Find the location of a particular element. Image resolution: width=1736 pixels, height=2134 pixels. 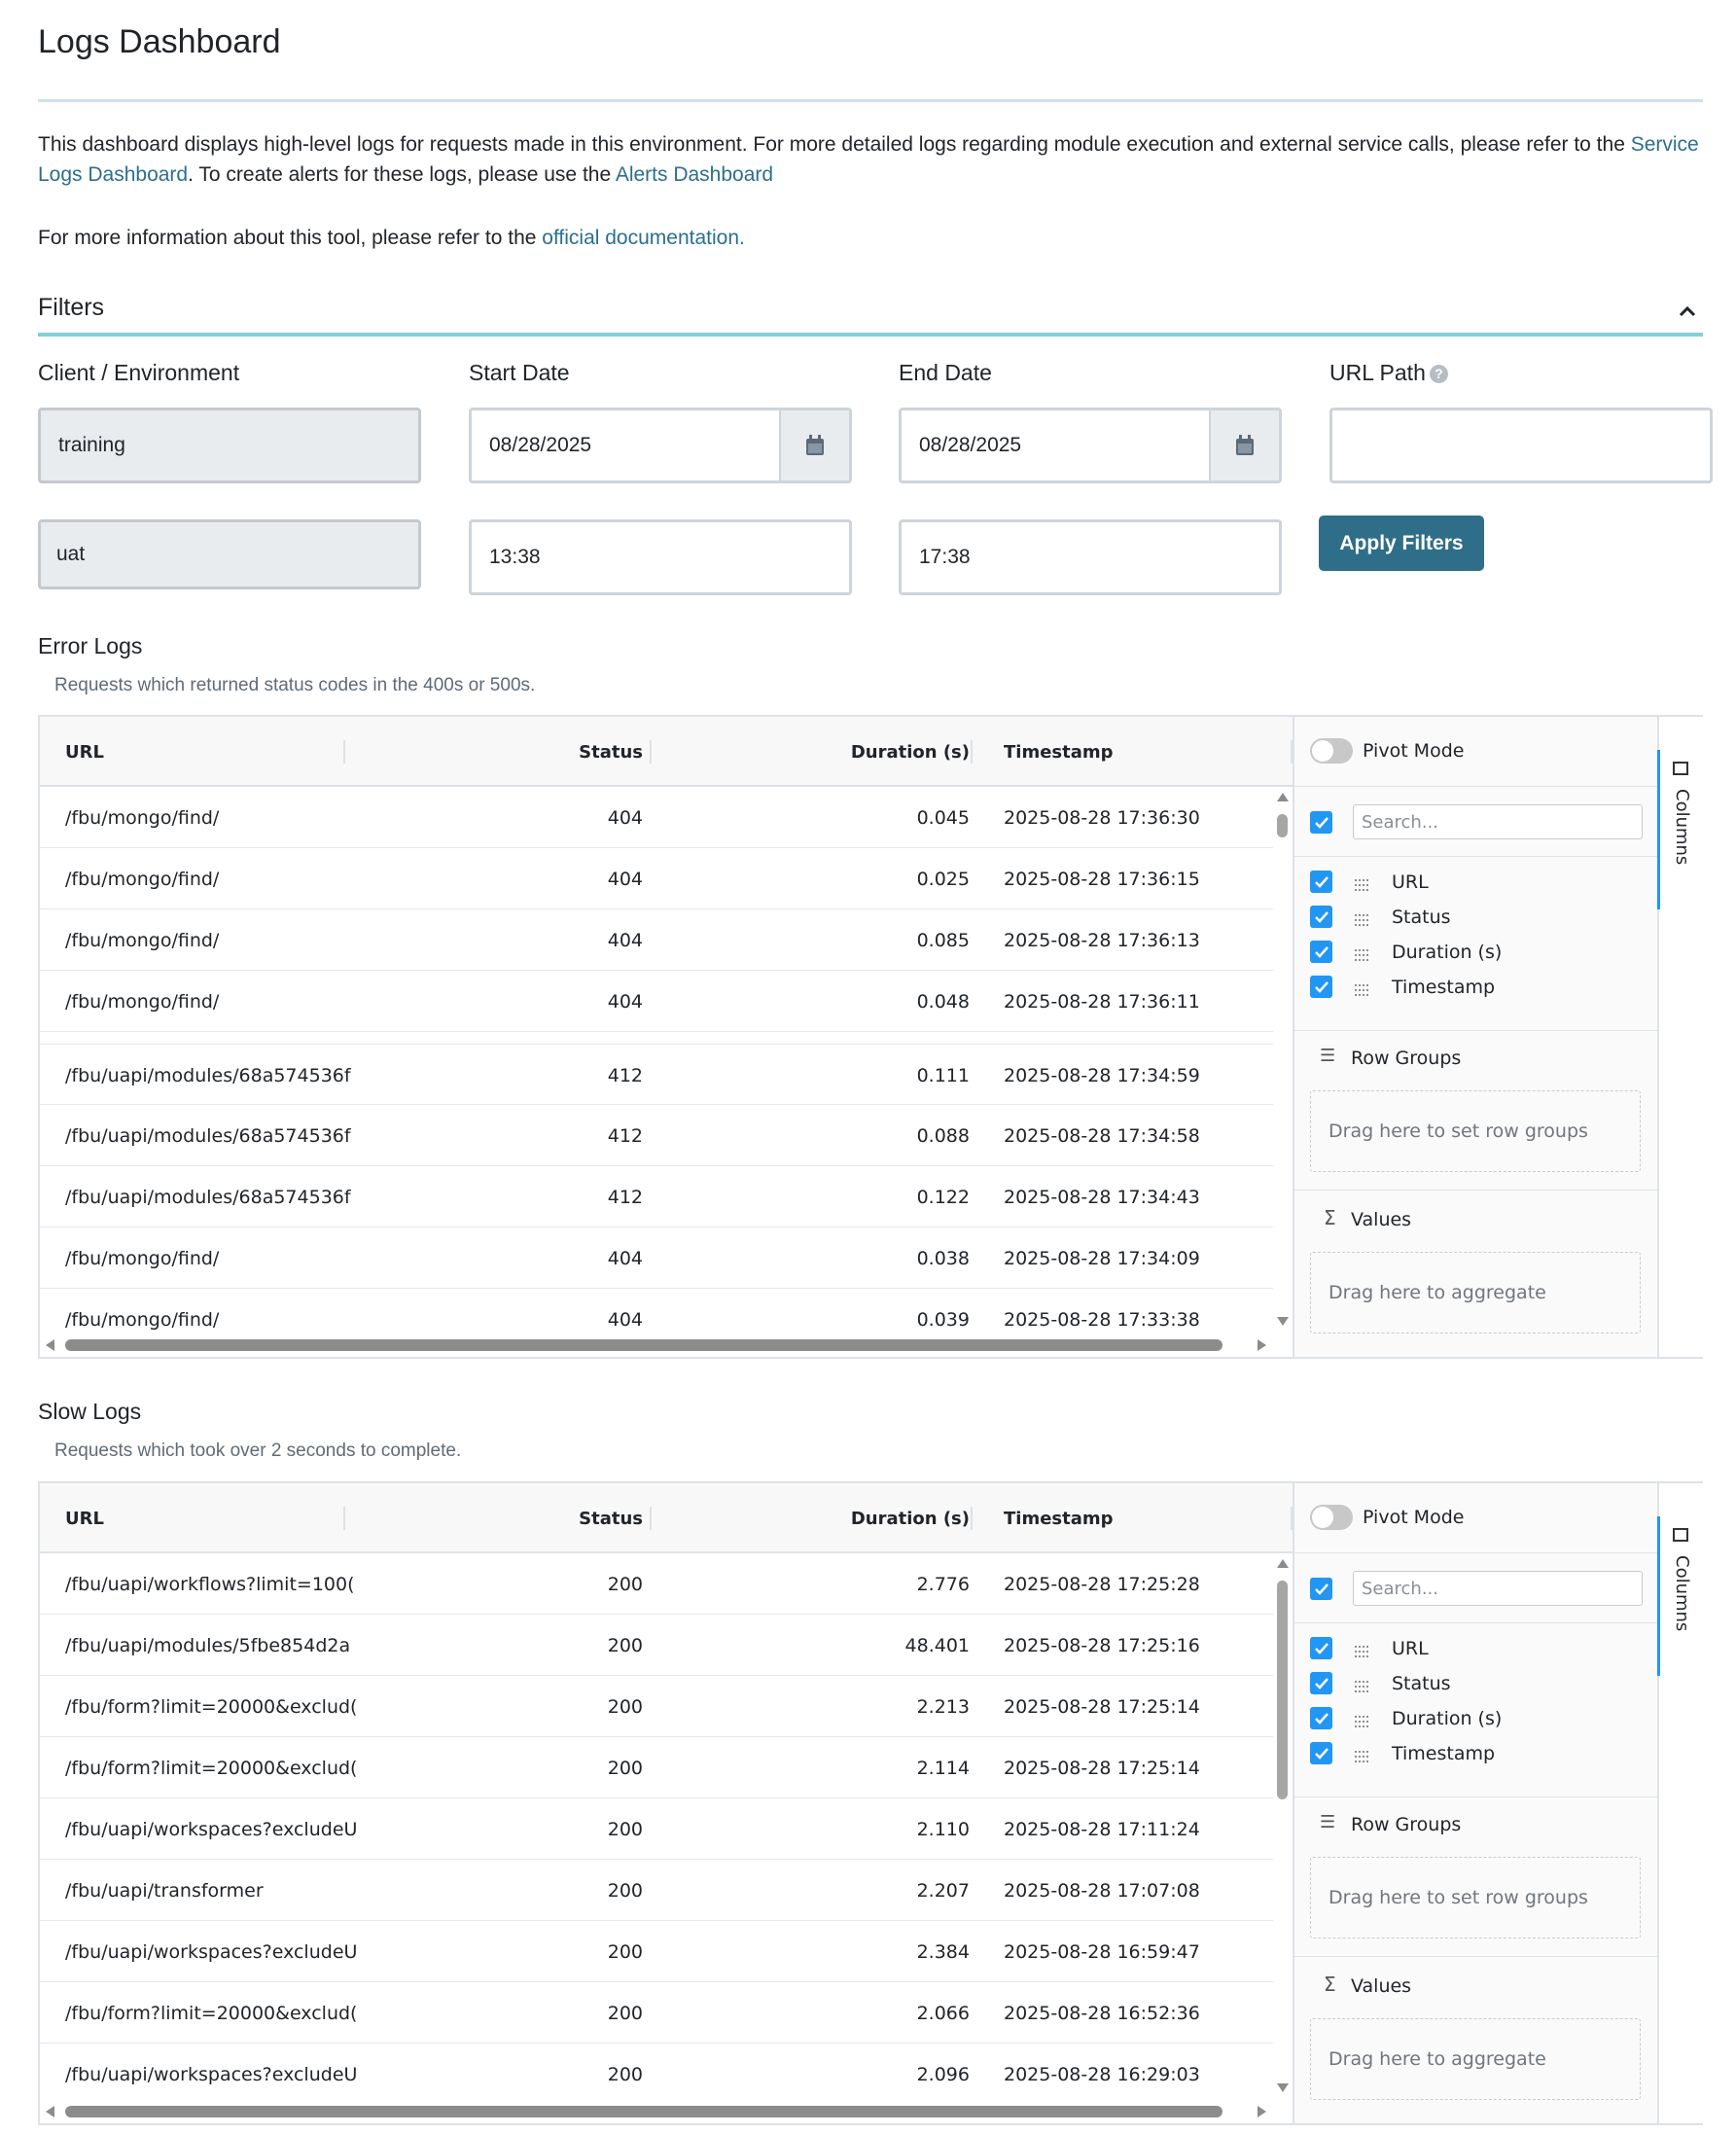

panel-divider is located at coordinates (1476, 856).